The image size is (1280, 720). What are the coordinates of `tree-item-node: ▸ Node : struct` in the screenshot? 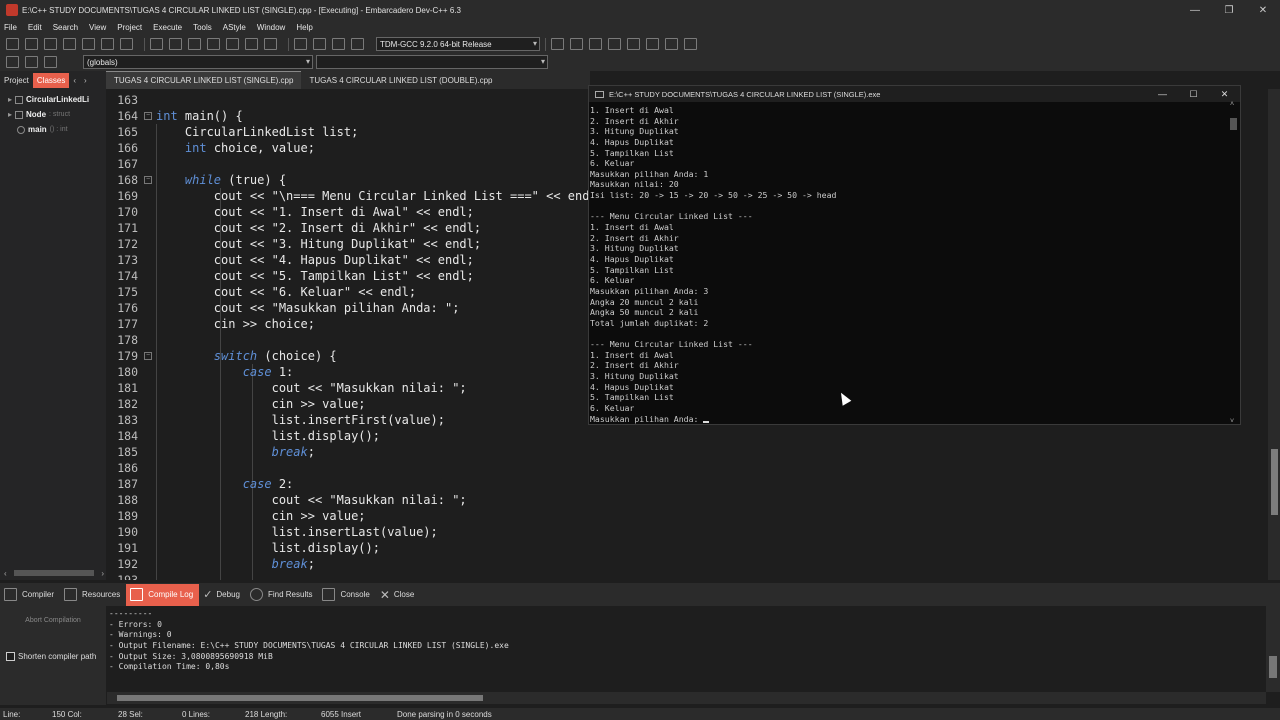 It's located at (57, 114).